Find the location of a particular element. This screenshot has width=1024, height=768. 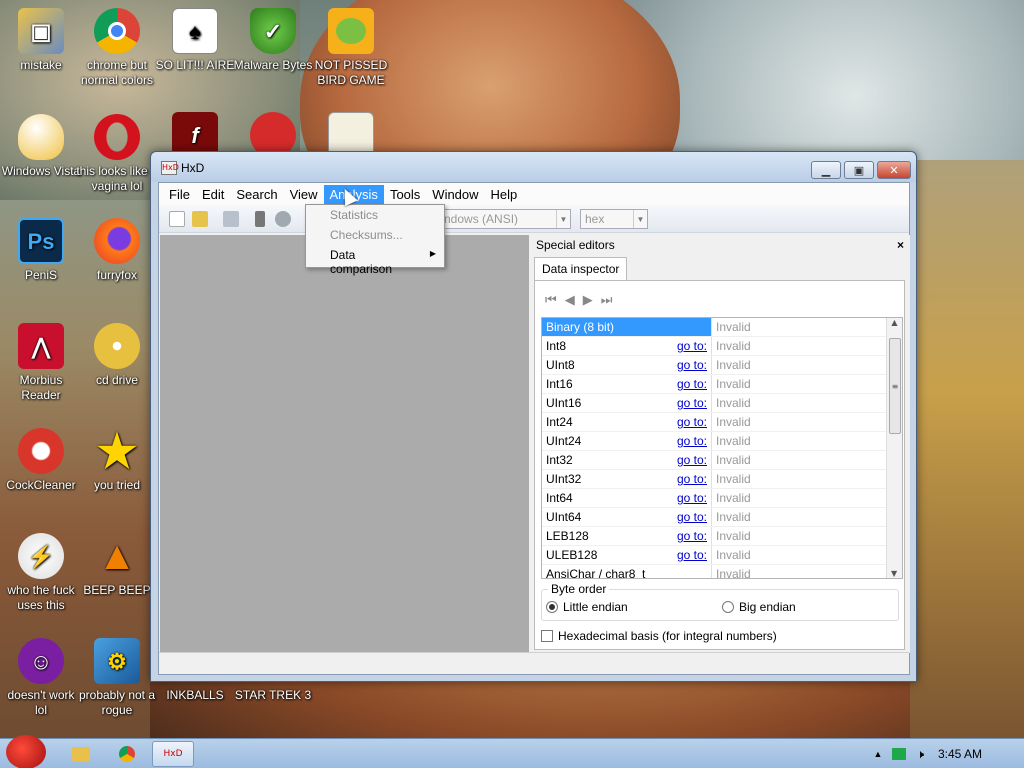

inspector-row: UInt32 go to: Invalid is located at coordinates (722, 479).